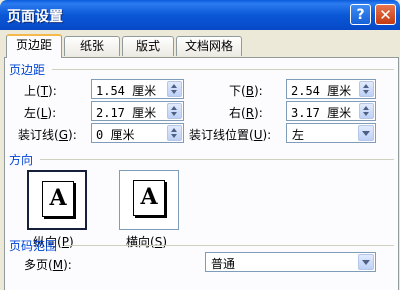  Describe the element at coordinates (35, 17) in the screenshot. I see `window-title: 页面设置` at that location.